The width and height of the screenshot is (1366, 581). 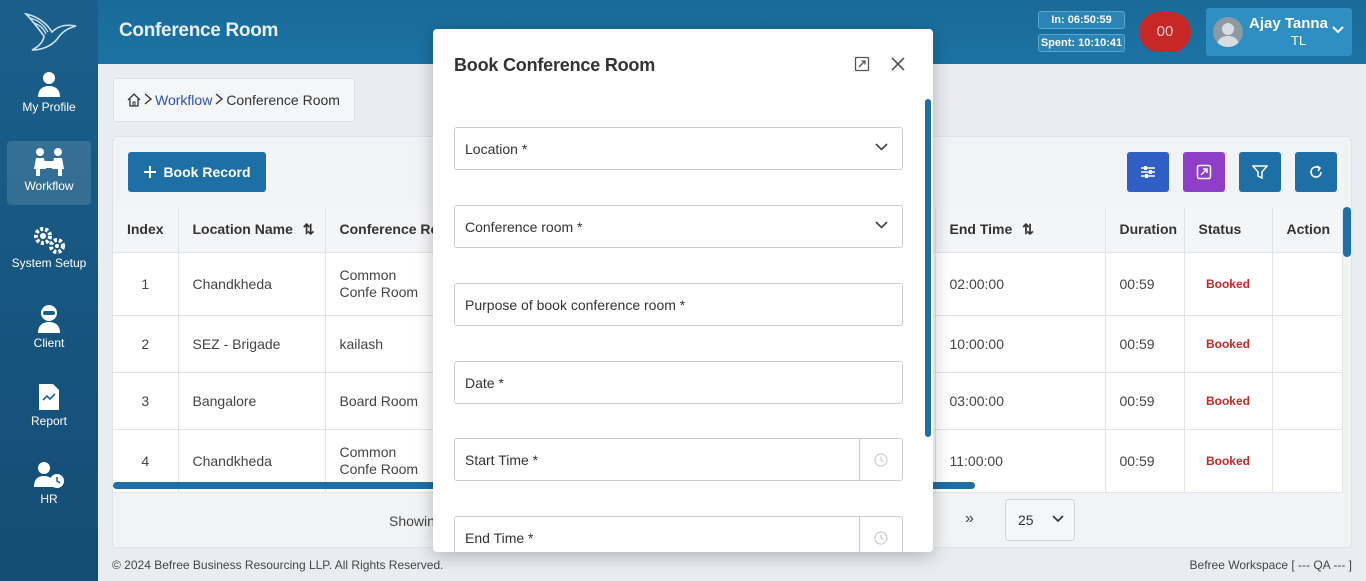 What do you see at coordinates (146, 344) in the screenshot?
I see `cell-index: 2` at bounding box center [146, 344].